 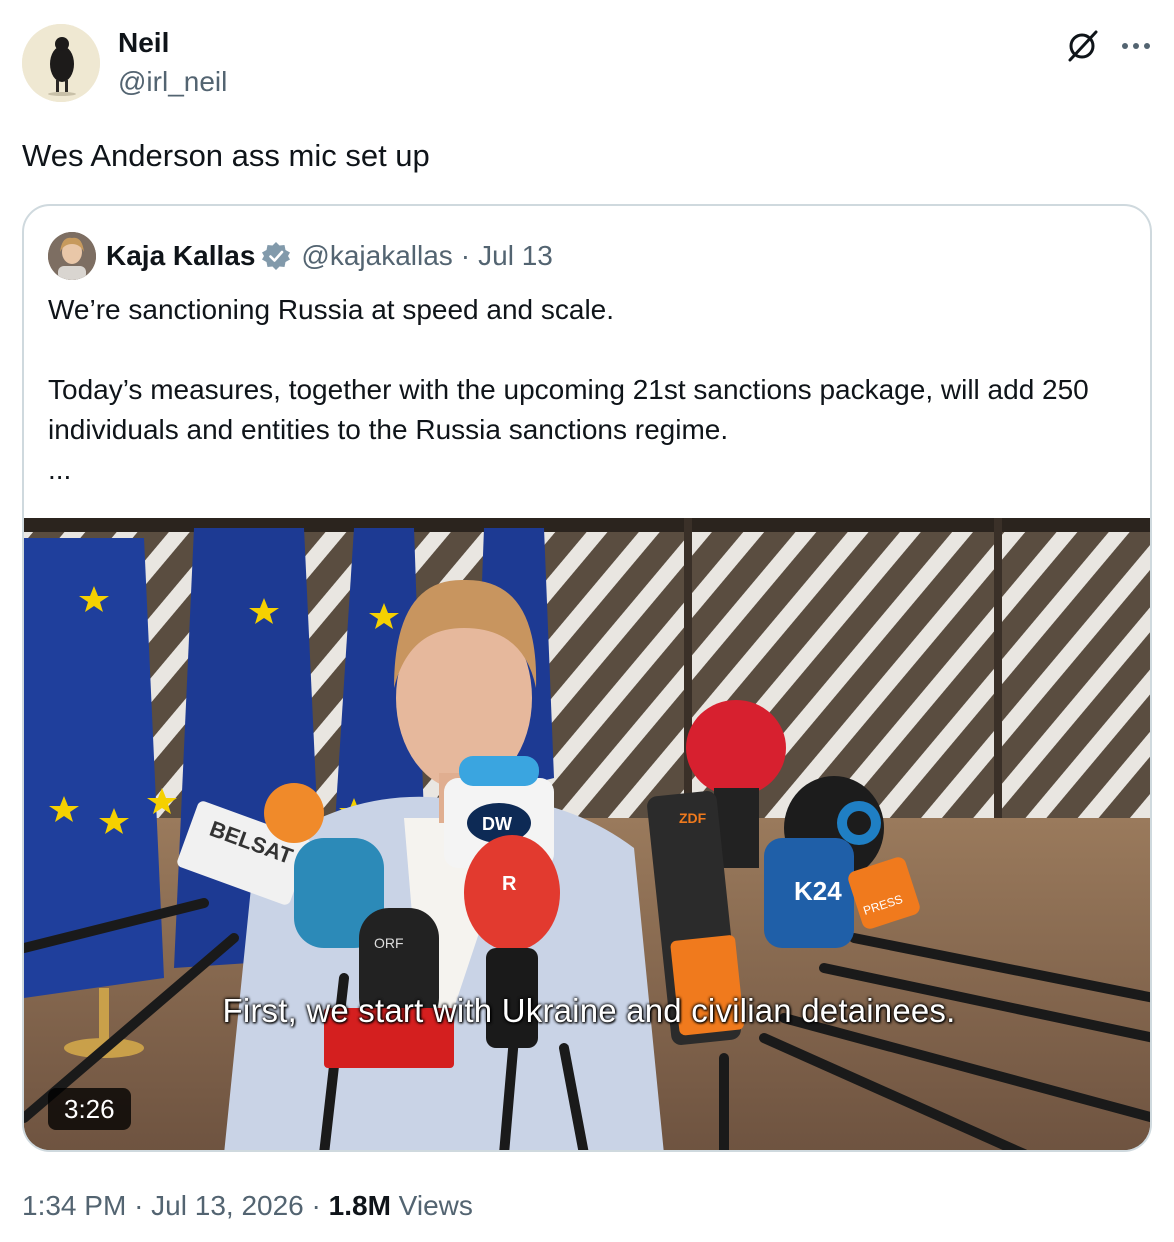 I want to click on quoted-author-handle: @kajakallas, so click(x=376, y=256).